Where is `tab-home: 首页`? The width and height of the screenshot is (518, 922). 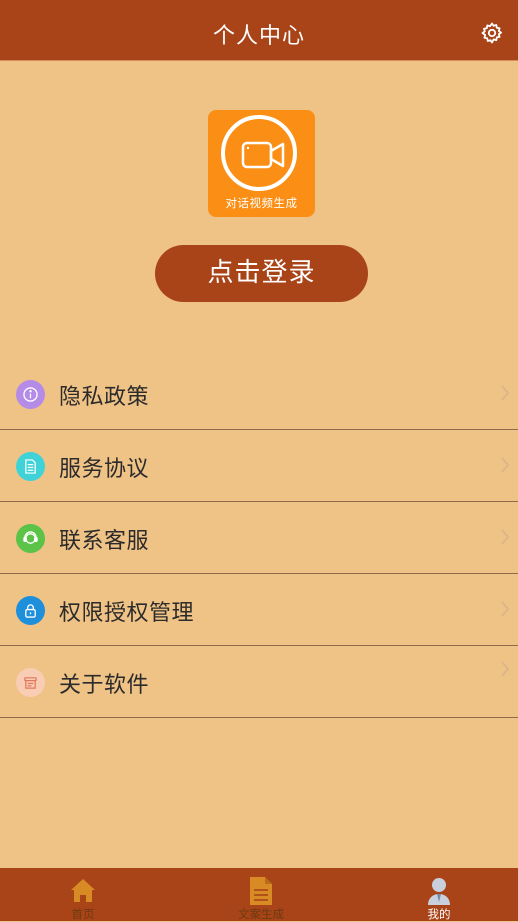
tab-home: 首页 is located at coordinates (83, 894).